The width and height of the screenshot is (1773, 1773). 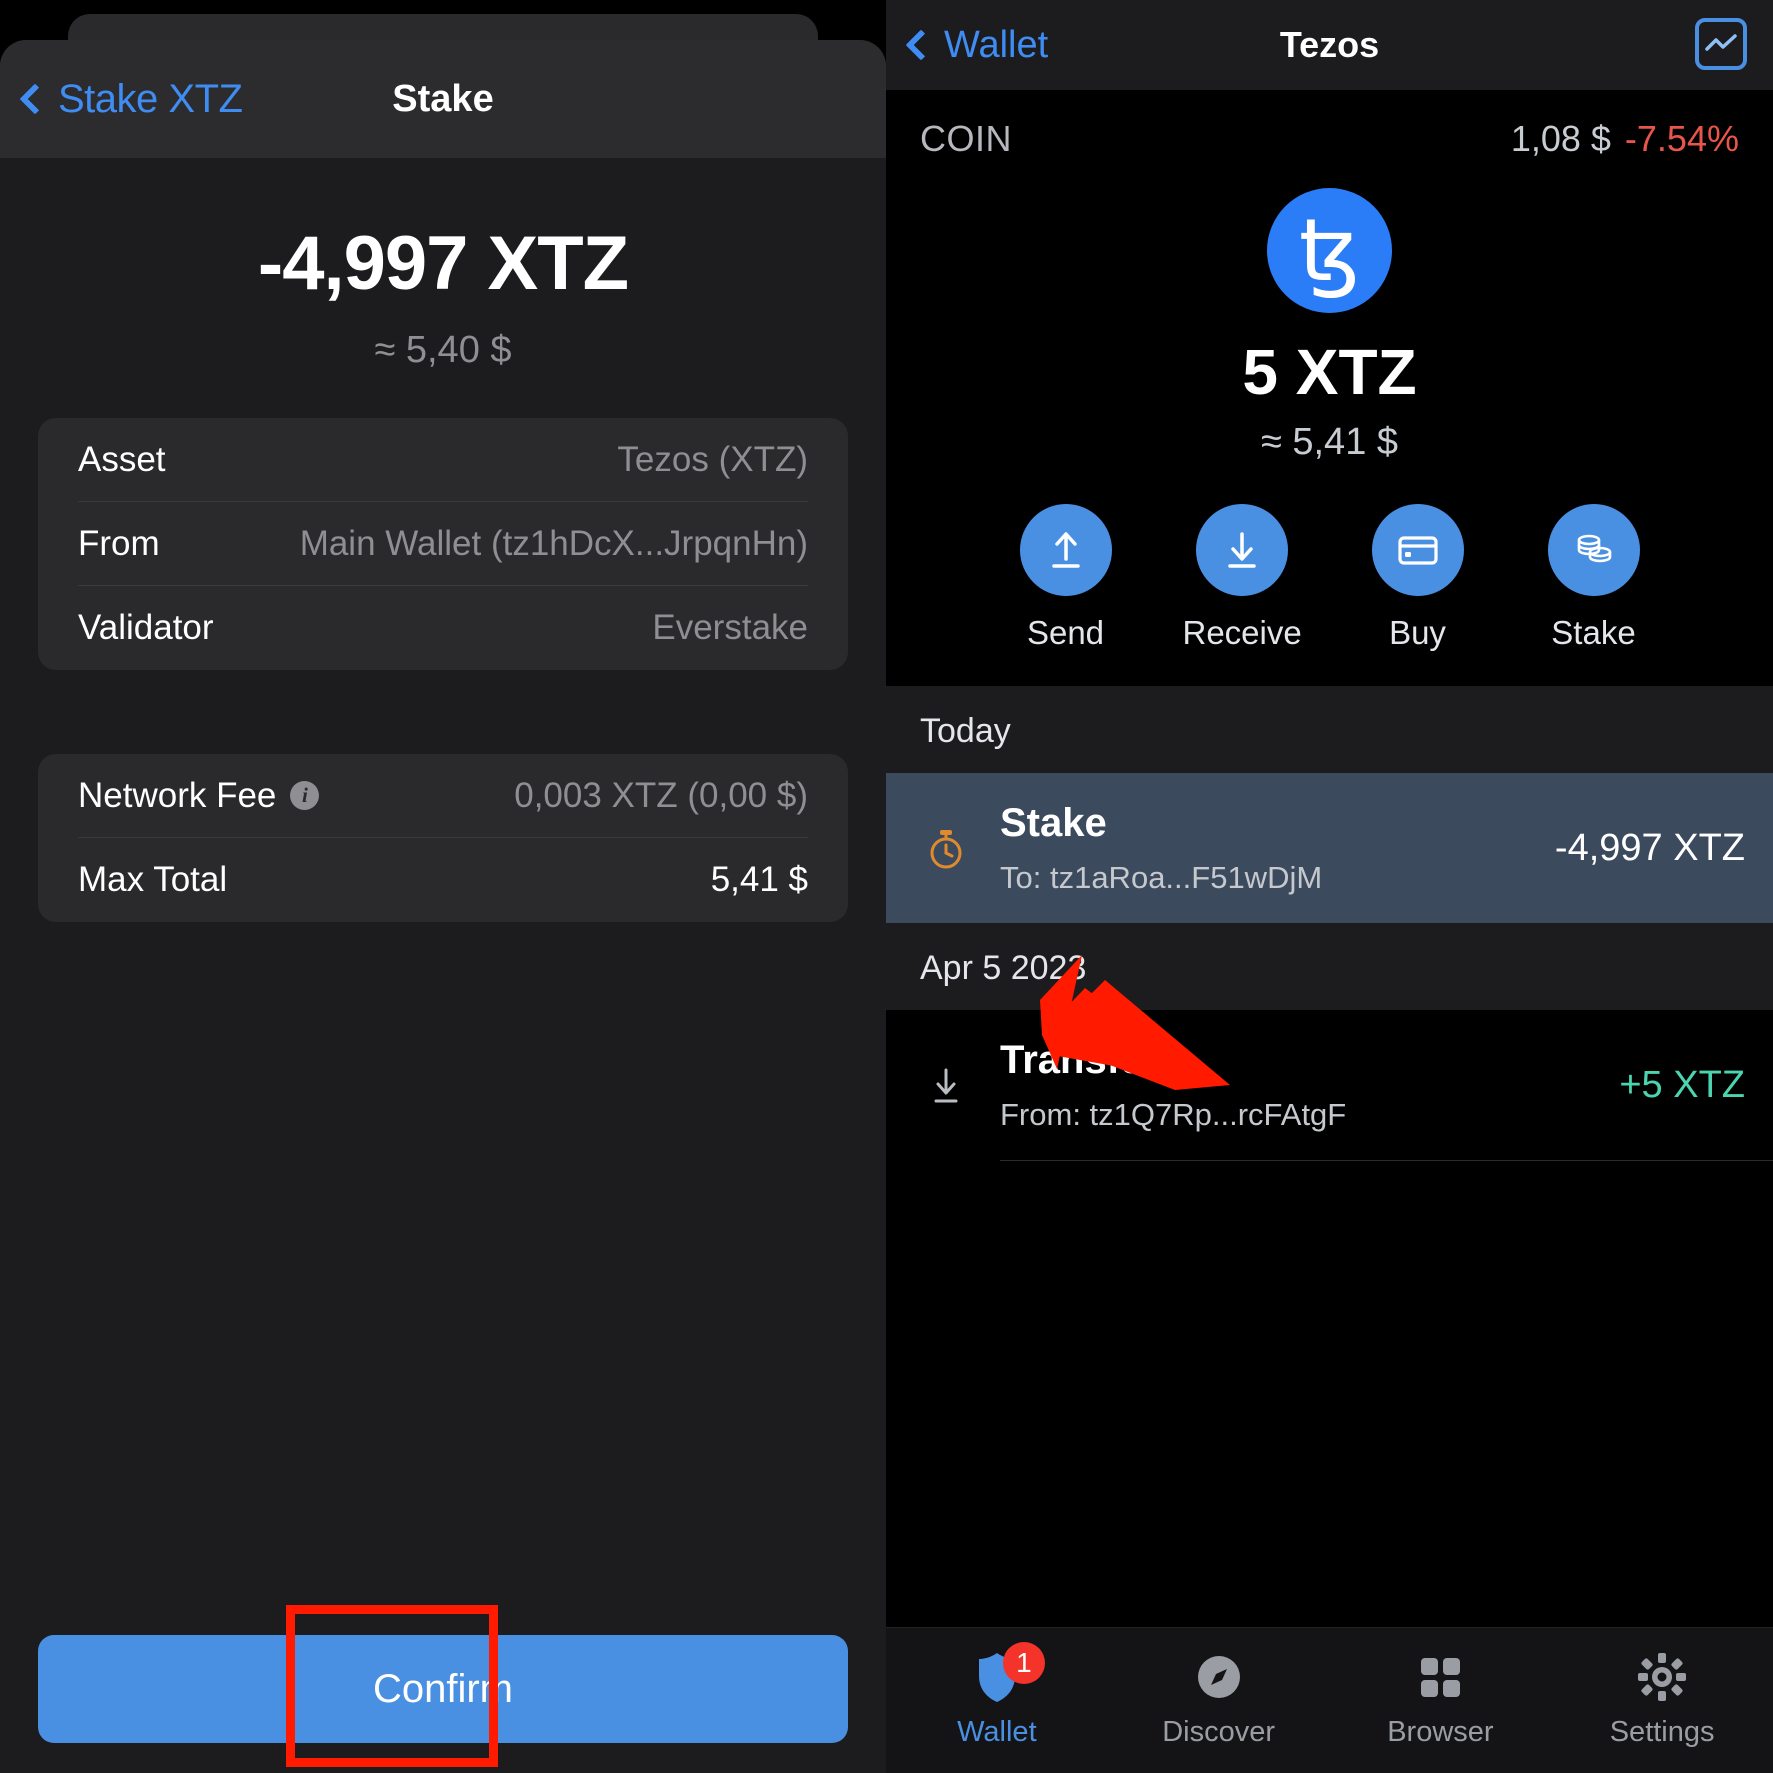 I want to click on coin-price-wrap: 1,08 $ -7.54%, so click(x=1625, y=139).